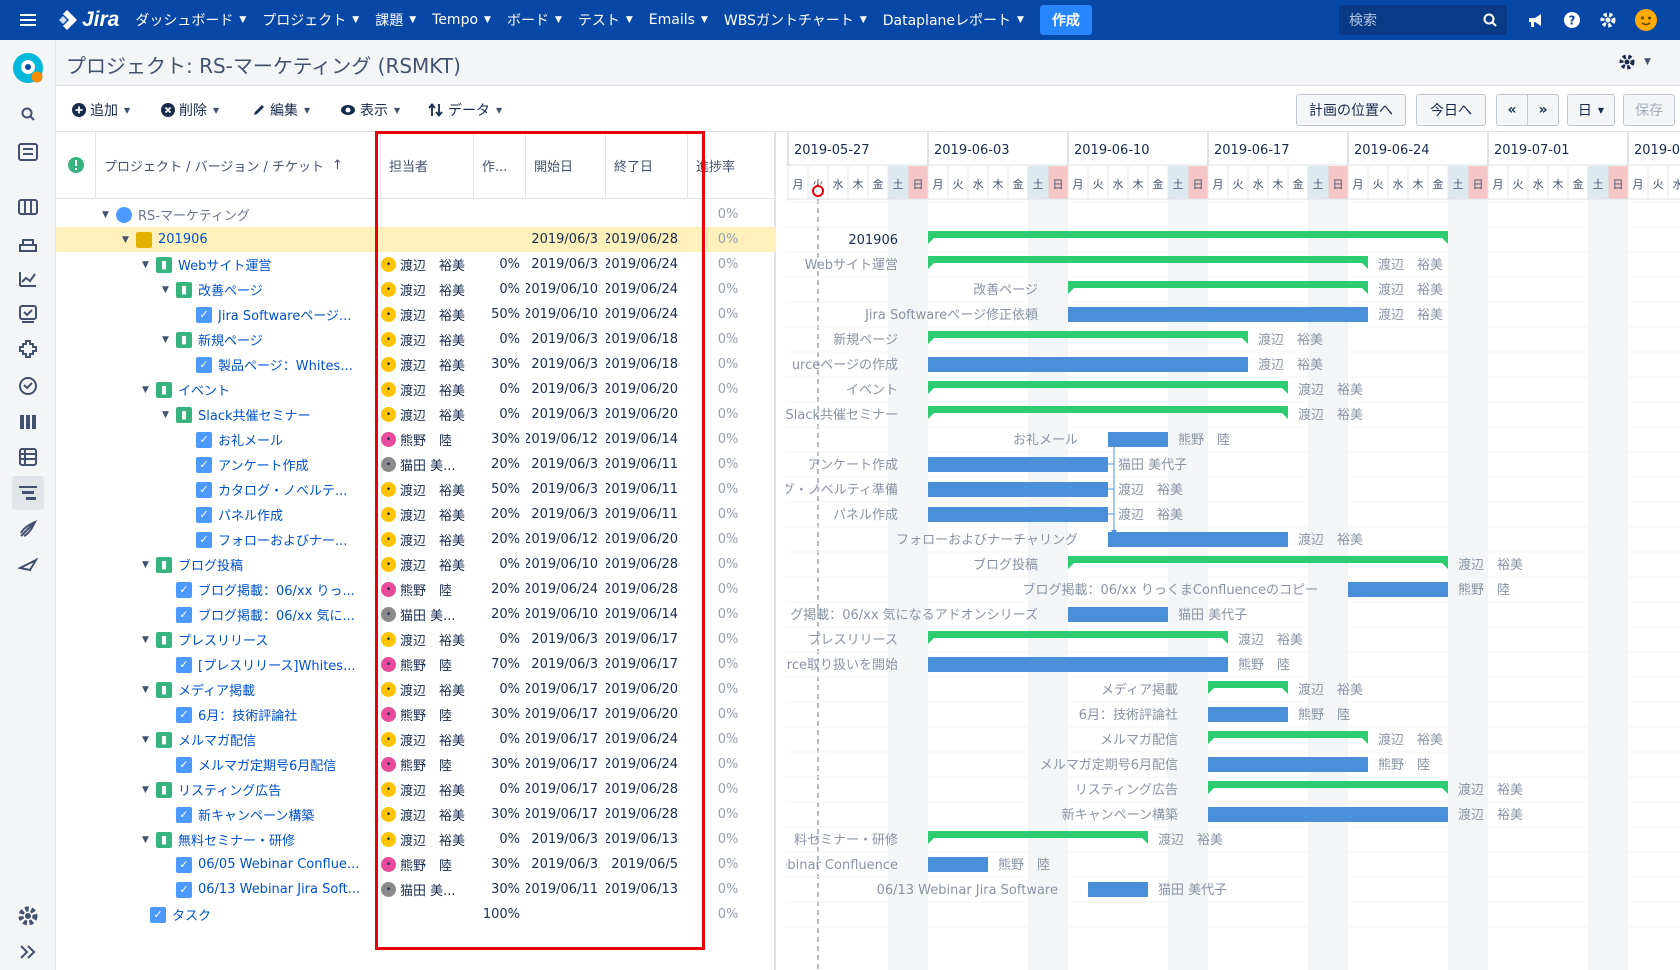  Describe the element at coordinates (416, 839) in the screenshot. I see `grid-row: ▼ ▮ 無料セミナー・研修 • 渡辺 裕美 0% 2019/06/3 2019/06/13 0%` at that location.